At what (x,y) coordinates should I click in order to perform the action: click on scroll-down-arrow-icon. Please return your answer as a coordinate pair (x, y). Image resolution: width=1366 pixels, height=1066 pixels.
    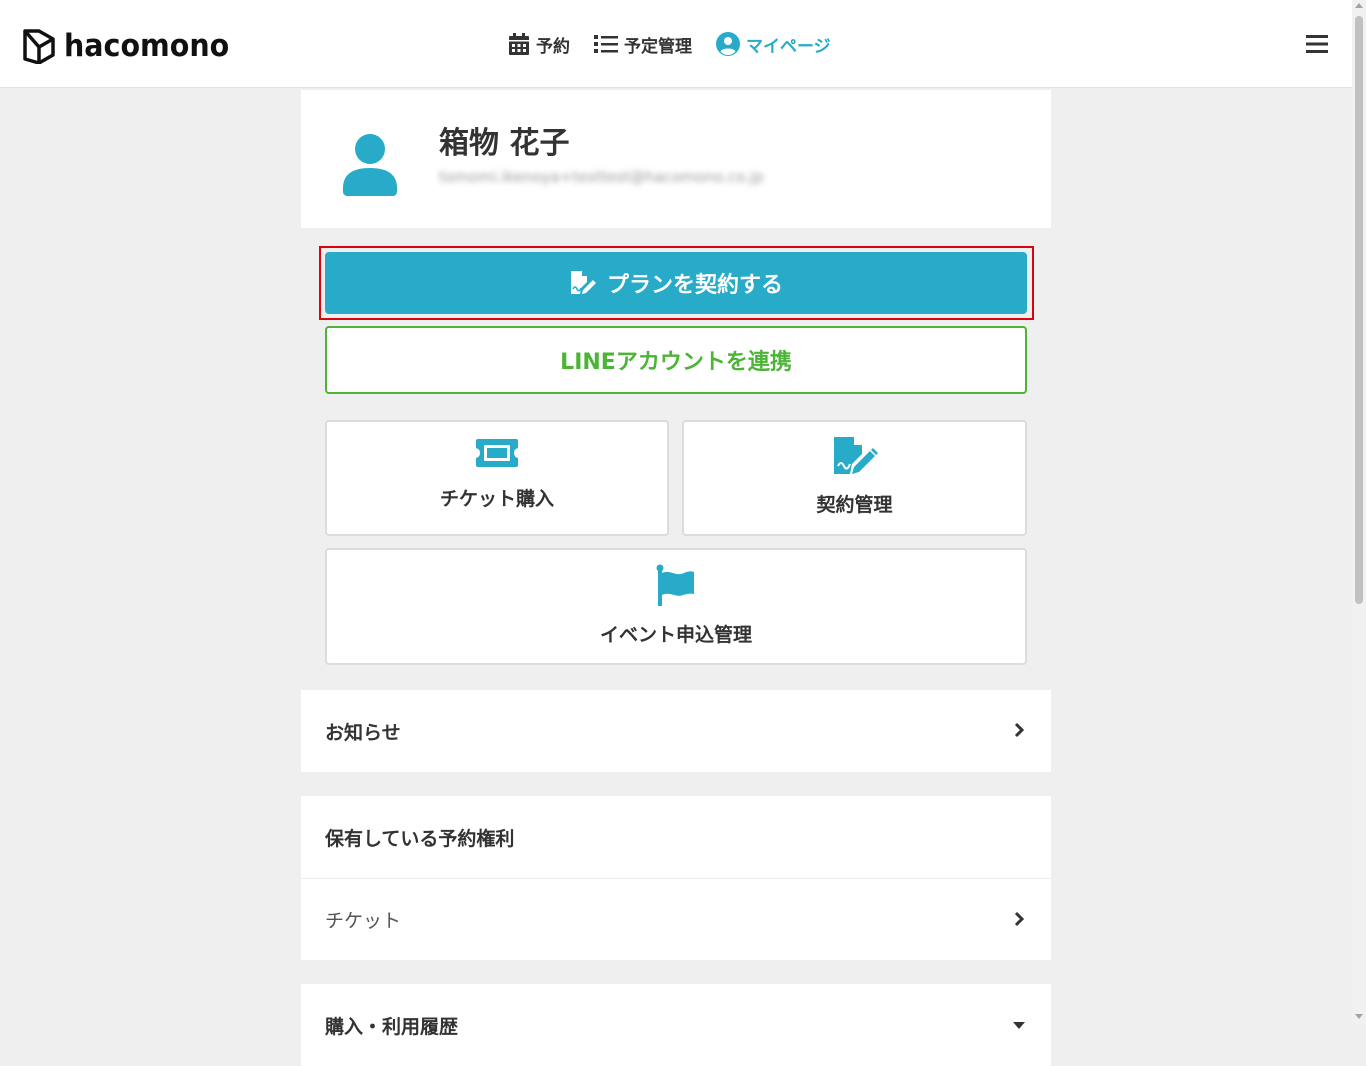
    Looking at the image, I should click on (1359, 1016).